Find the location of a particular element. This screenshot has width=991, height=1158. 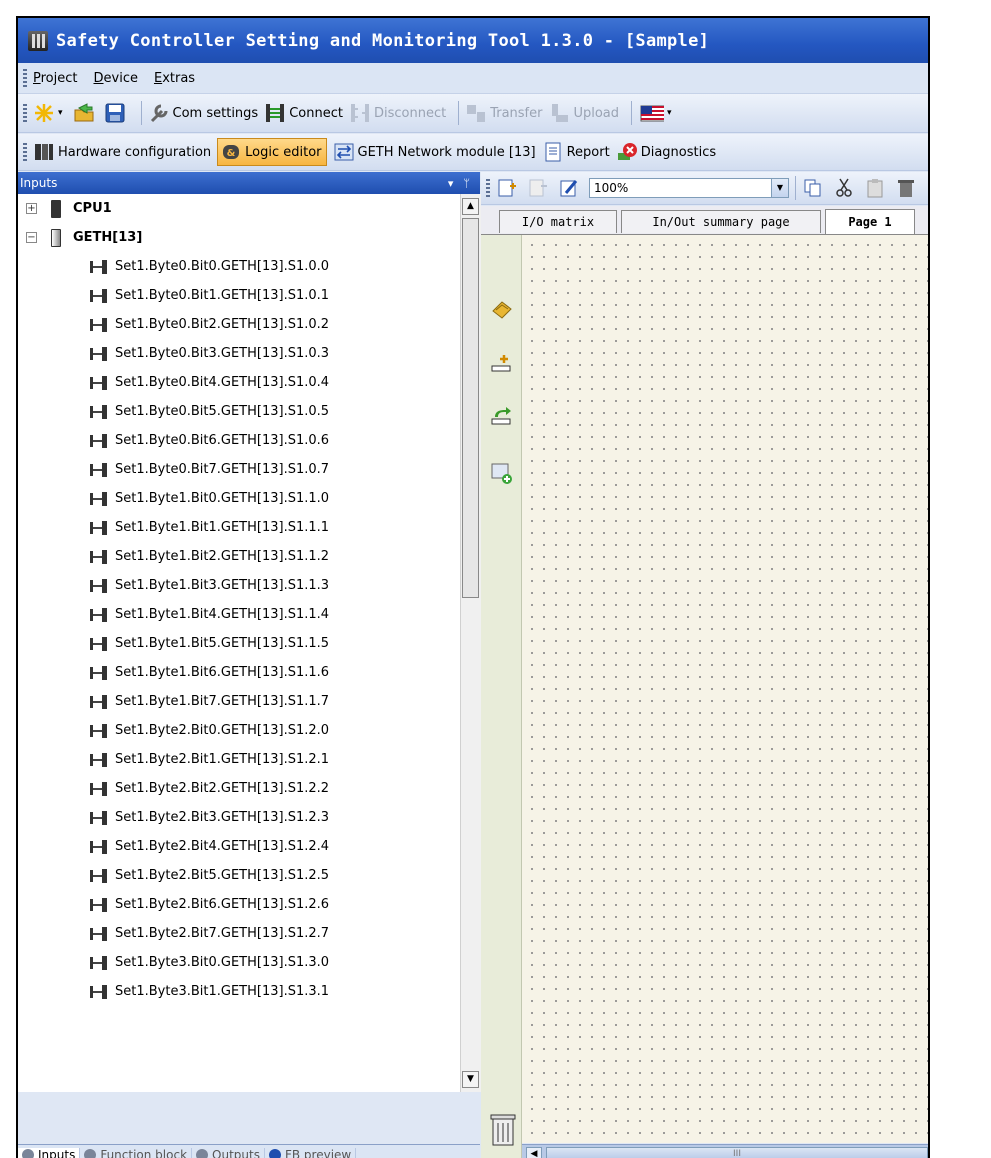

tree-item-label: Set1.Byte1.Bit7.GETH[13].S1.1.7 is located at coordinates (222, 701).